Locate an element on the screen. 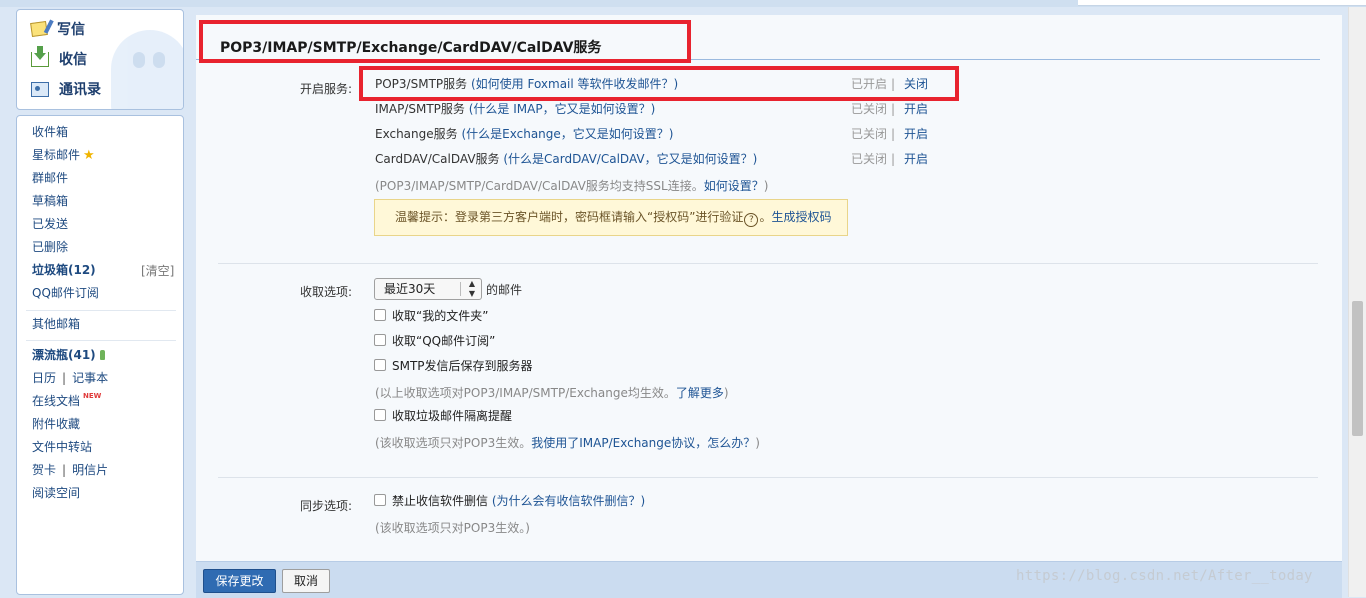 The width and height of the screenshot is (1366, 598). service-row-exchange: Exchange服务 (什么是Exchange，它又是如何设置？) is located at coordinates (524, 134).